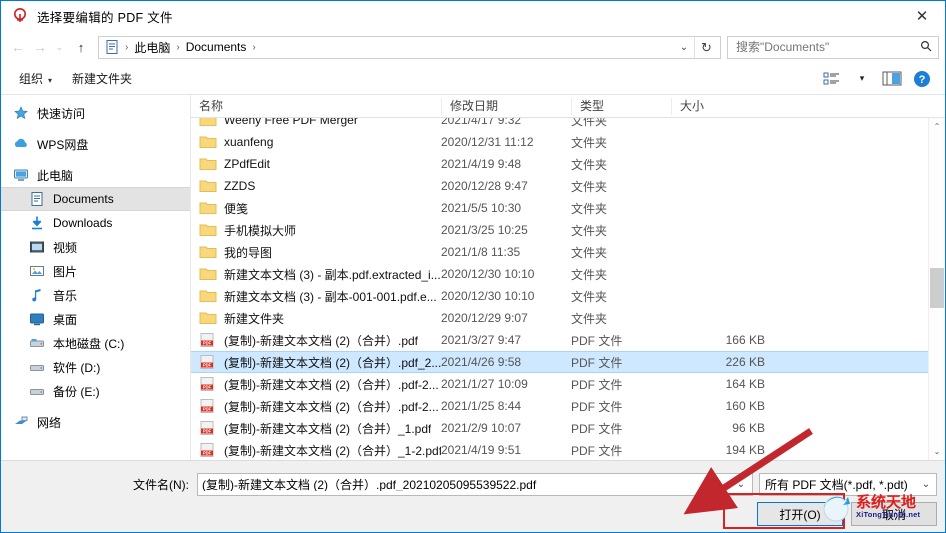 This screenshot has height=533, width=946. Describe the element at coordinates (216, 47) in the screenshot. I see `breadcrumb-item-1: Documents` at that location.